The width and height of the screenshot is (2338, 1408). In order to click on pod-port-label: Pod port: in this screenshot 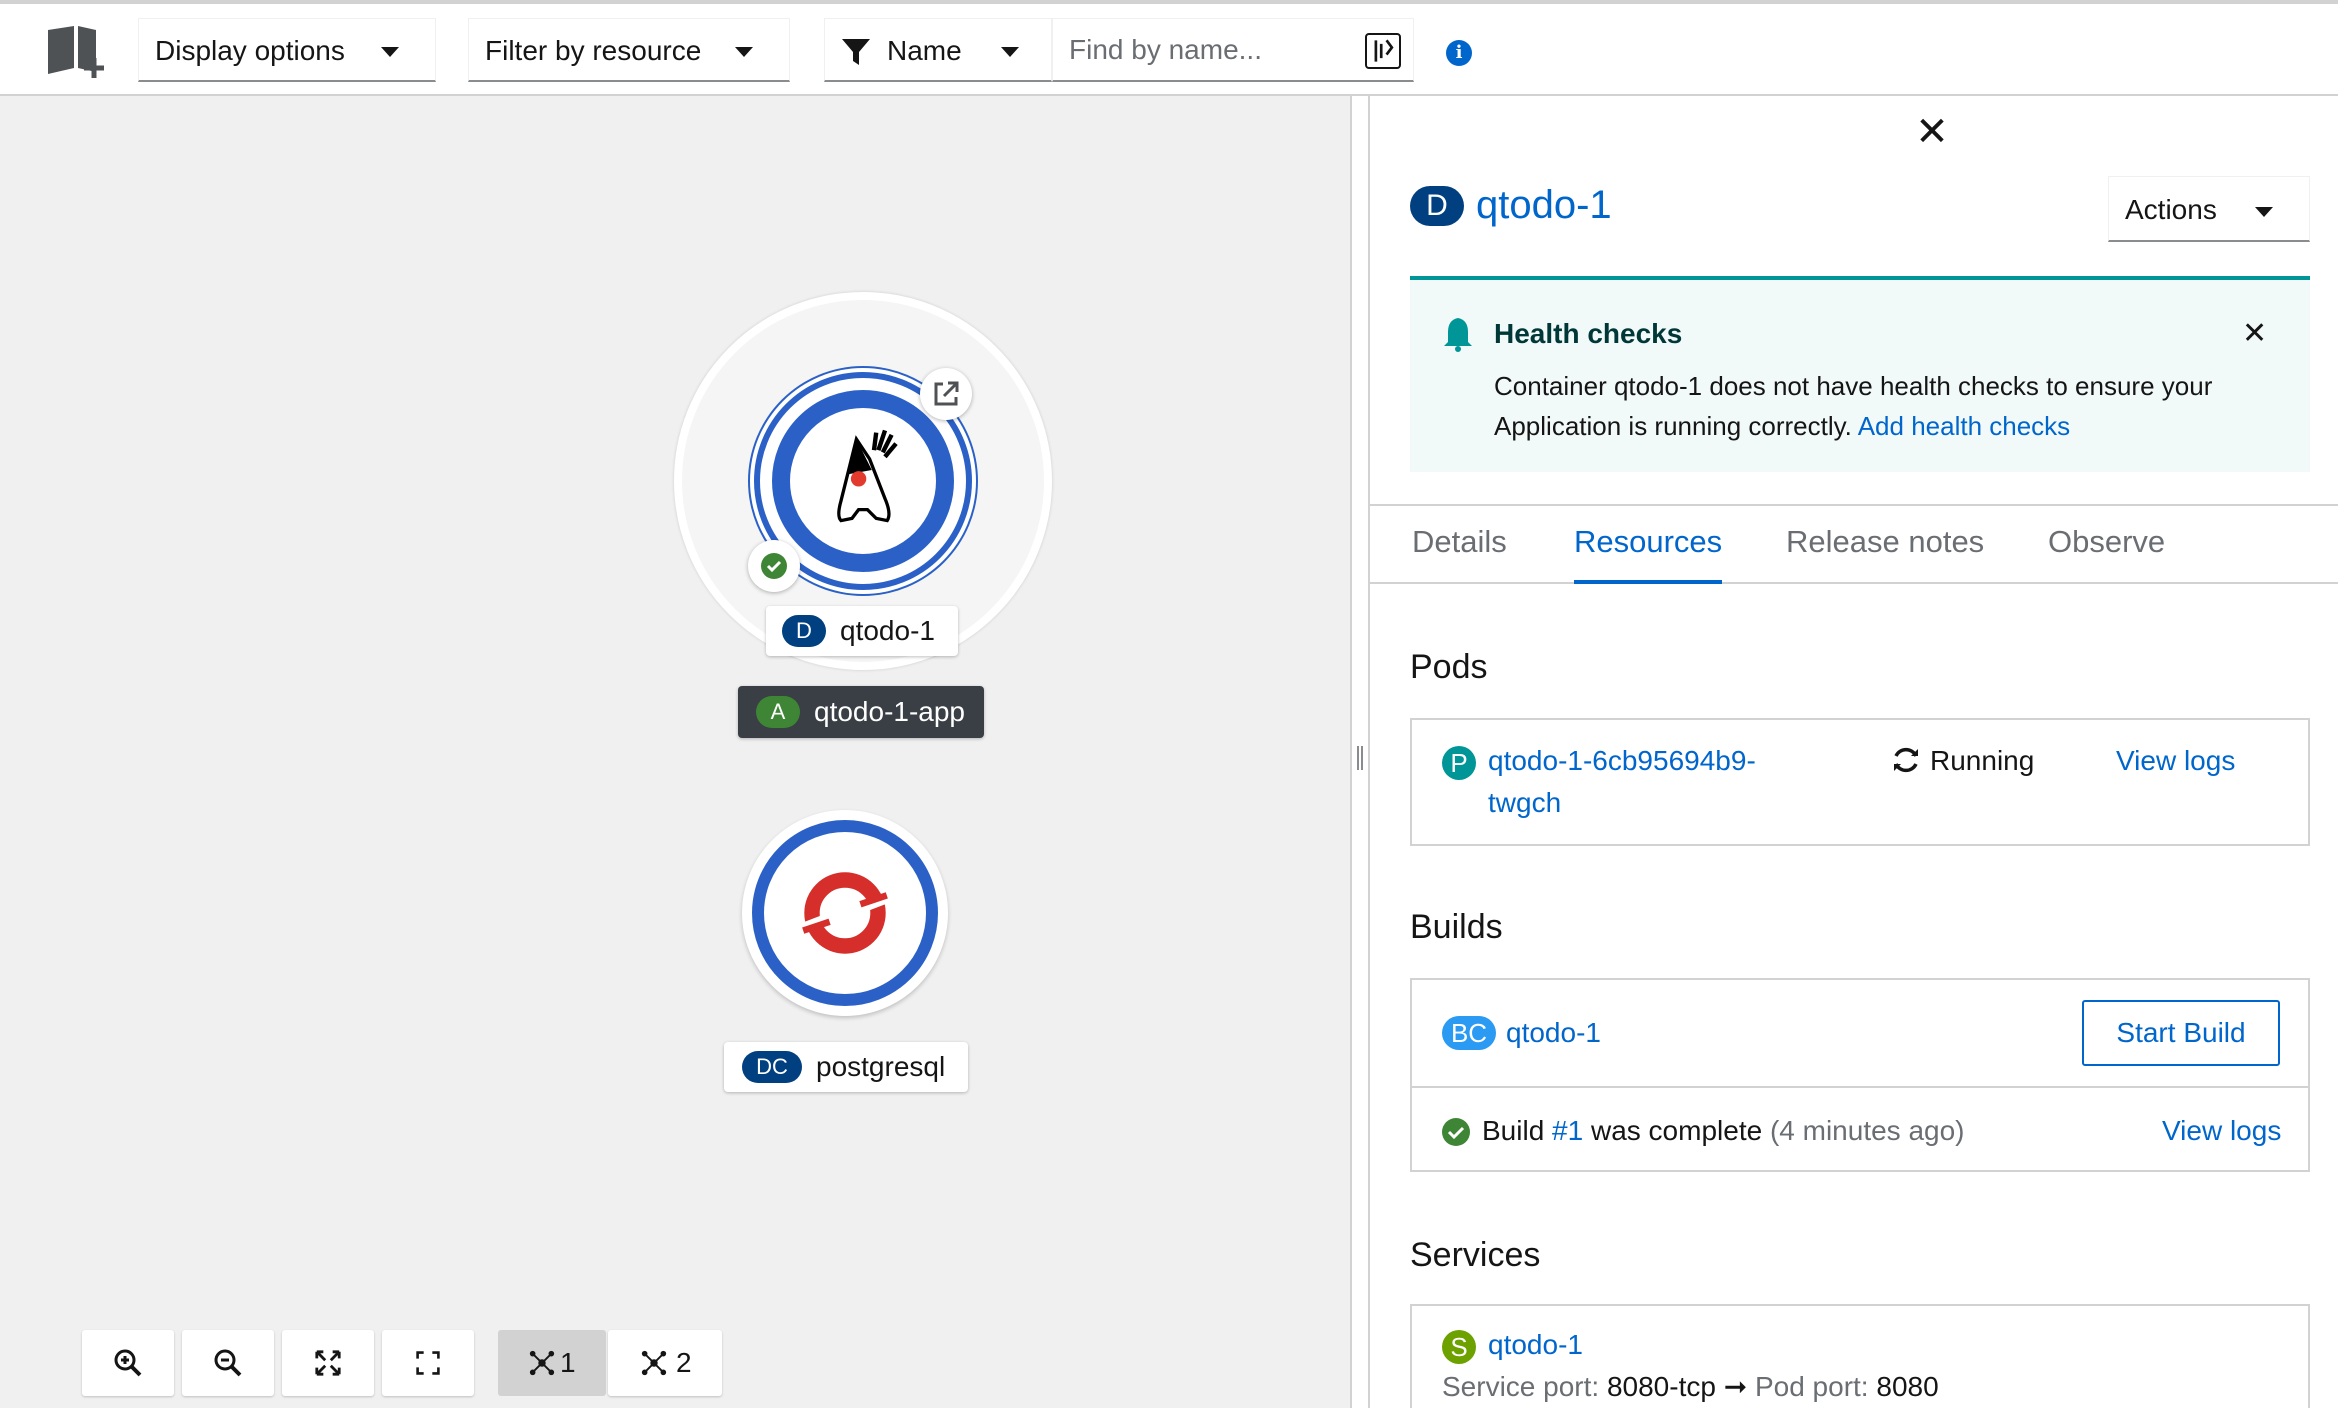, I will do `click(1811, 1386)`.